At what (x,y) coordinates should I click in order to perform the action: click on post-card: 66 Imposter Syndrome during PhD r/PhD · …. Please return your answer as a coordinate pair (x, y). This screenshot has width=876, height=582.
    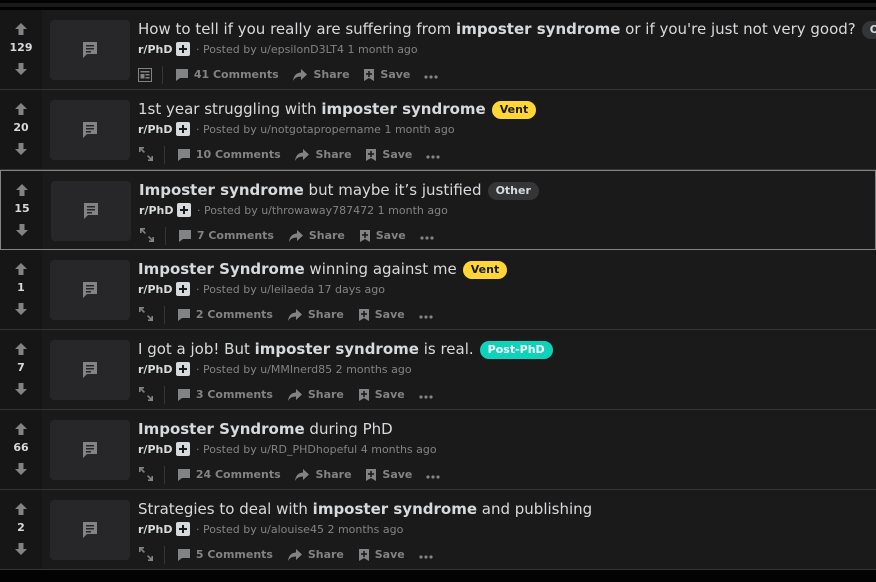
    Looking at the image, I should click on (438, 450).